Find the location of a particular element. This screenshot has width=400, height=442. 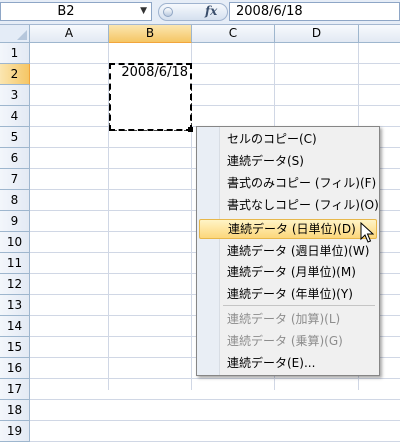

row-header-1: 1 is located at coordinates (15, 53).